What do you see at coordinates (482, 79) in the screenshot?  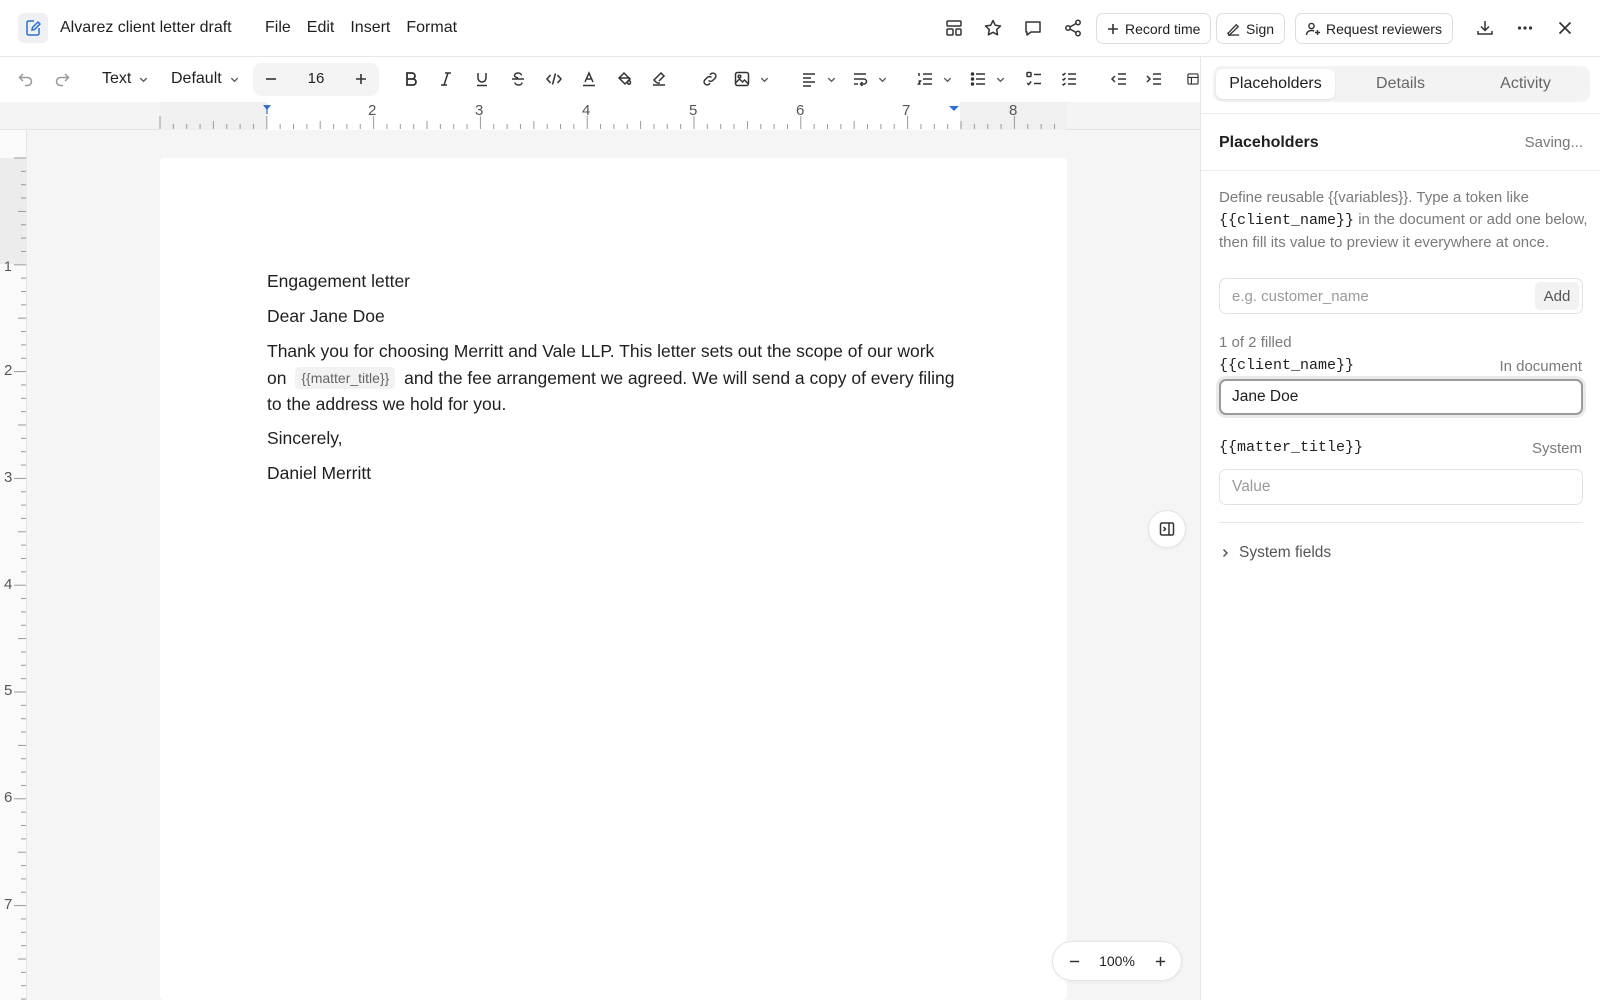 I see `underline-icon` at bounding box center [482, 79].